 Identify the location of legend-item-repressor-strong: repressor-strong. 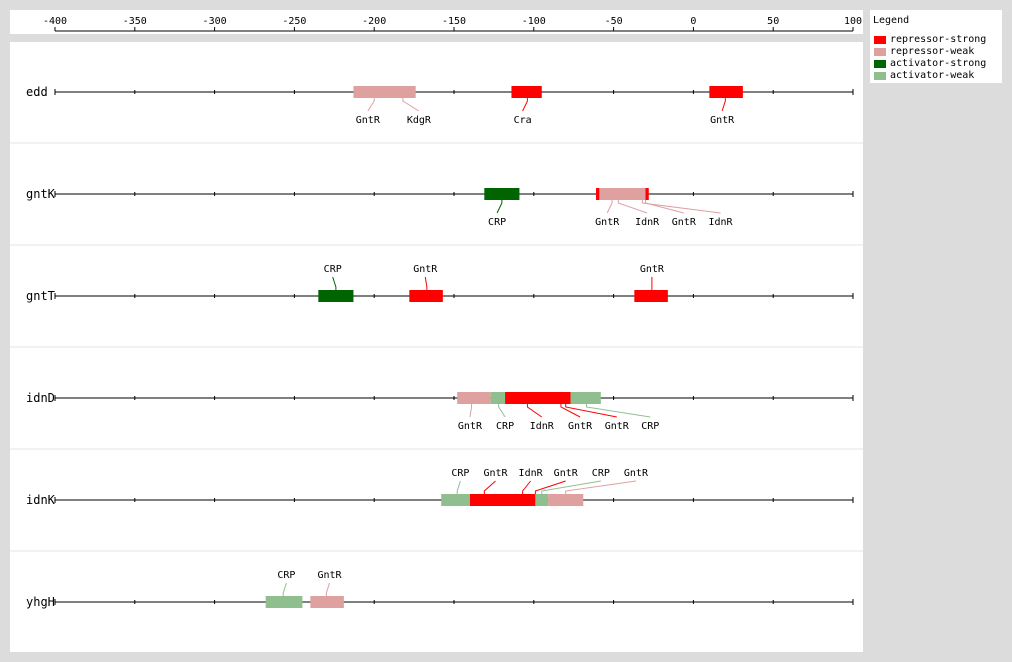
(930, 39).